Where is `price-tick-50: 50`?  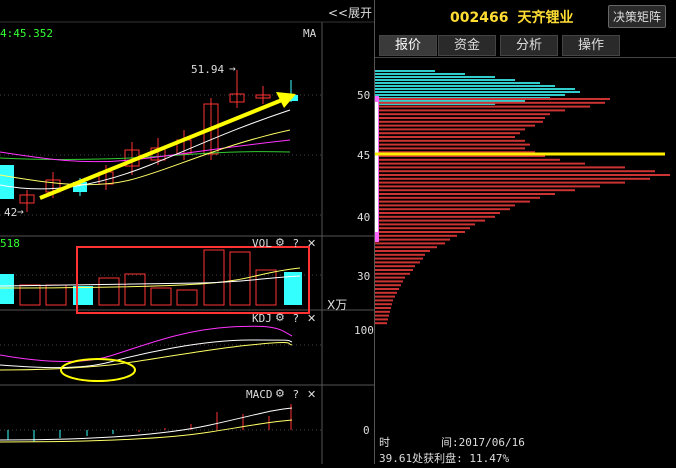
price-tick-50: 50 is located at coordinates (364, 95).